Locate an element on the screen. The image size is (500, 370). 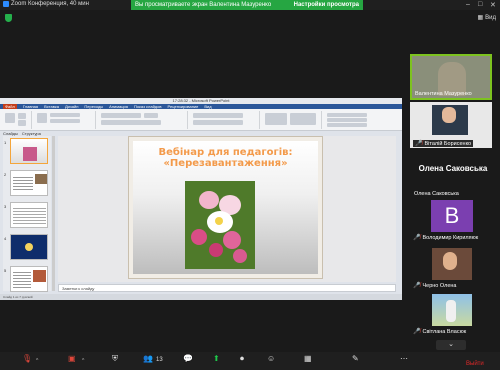
ribbon-group-slides is located at coordinates (65, 120).